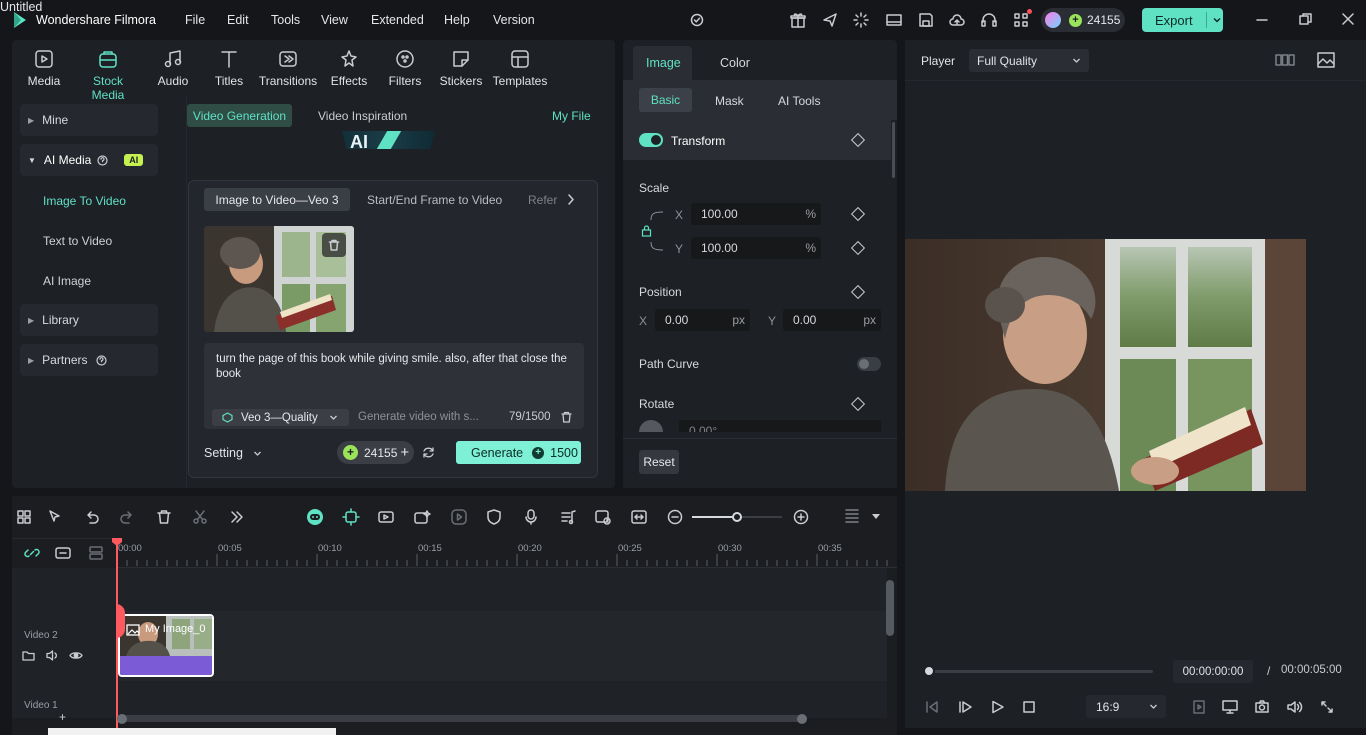  What do you see at coordinates (200, 517) in the screenshot?
I see `split-scissors-icon` at bounding box center [200, 517].